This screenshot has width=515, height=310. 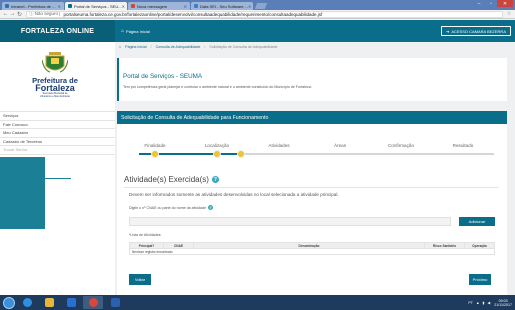 I want to click on browser-tab: Nova mensagem ✕, so click(x=159, y=6).